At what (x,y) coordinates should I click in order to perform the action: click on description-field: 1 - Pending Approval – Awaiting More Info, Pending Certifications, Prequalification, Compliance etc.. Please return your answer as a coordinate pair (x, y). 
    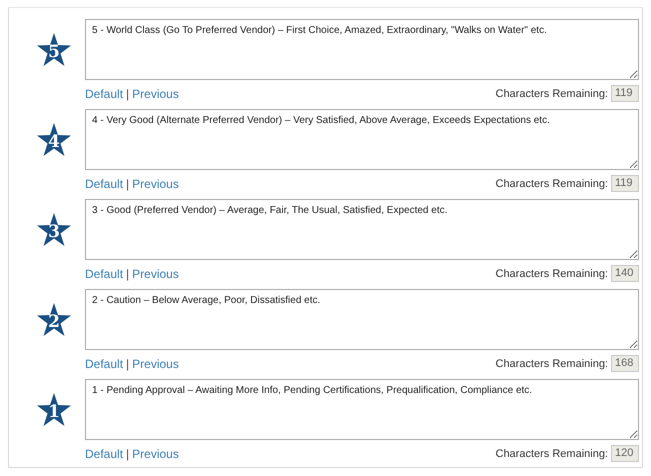
    Looking at the image, I should click on (362, 409).